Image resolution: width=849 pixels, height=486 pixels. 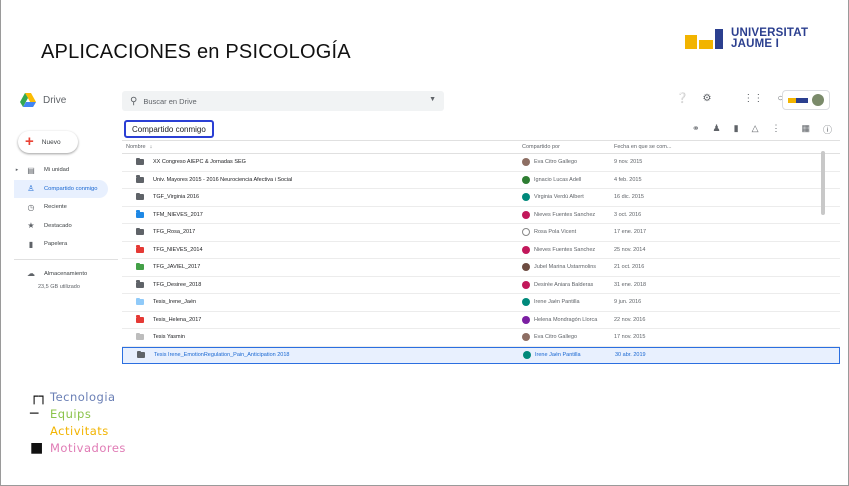 I want to click on new-button: + Nuevo, so click(x=48, y=142).